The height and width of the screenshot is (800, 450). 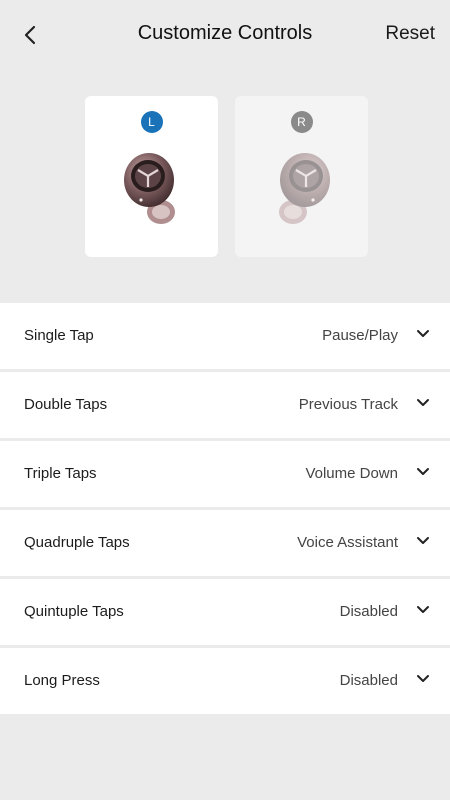 I want to click on control-value: Volume Down, so click(x=351, y=473).